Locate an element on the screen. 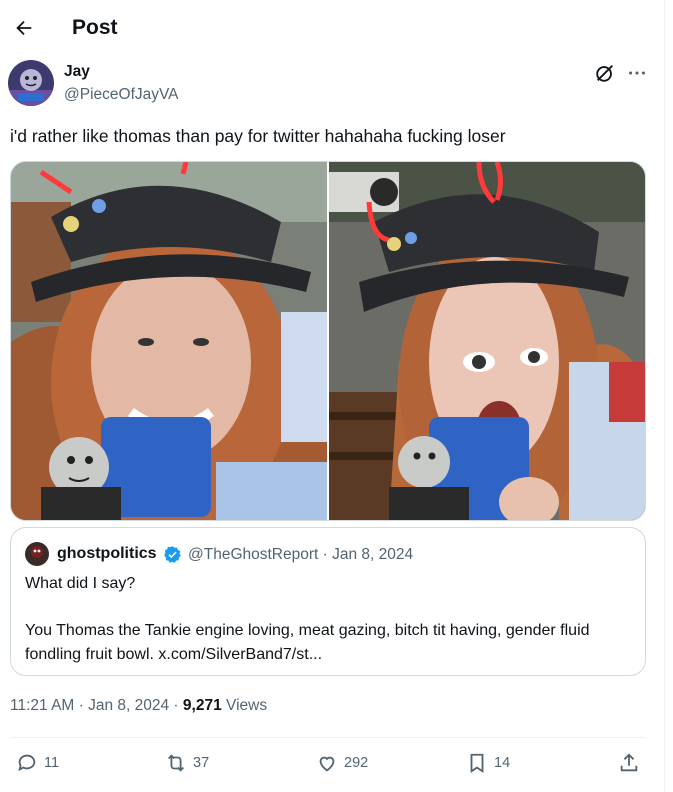 Image resolution: width=673 pixels, height=792 pixels. share-icon is located at coordinates (629, 762).